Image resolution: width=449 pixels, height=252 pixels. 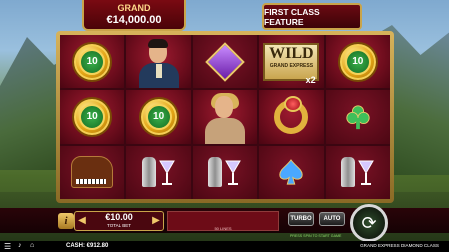 I want to click on club-icon, so click(x=358, y=117).